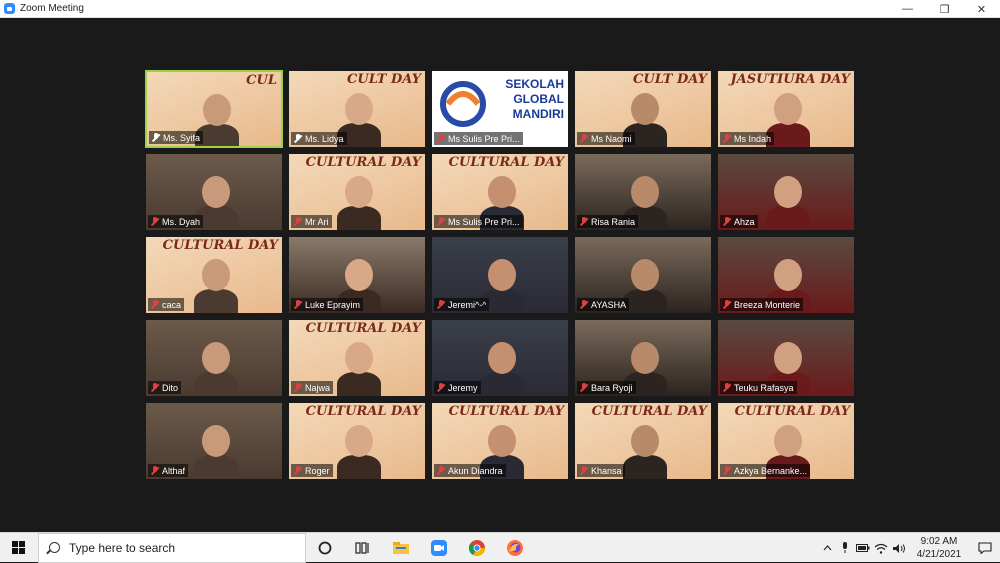 The height and width of the screenshot is (563, 1000). I want to click on battery-icon, so click(863, 548).